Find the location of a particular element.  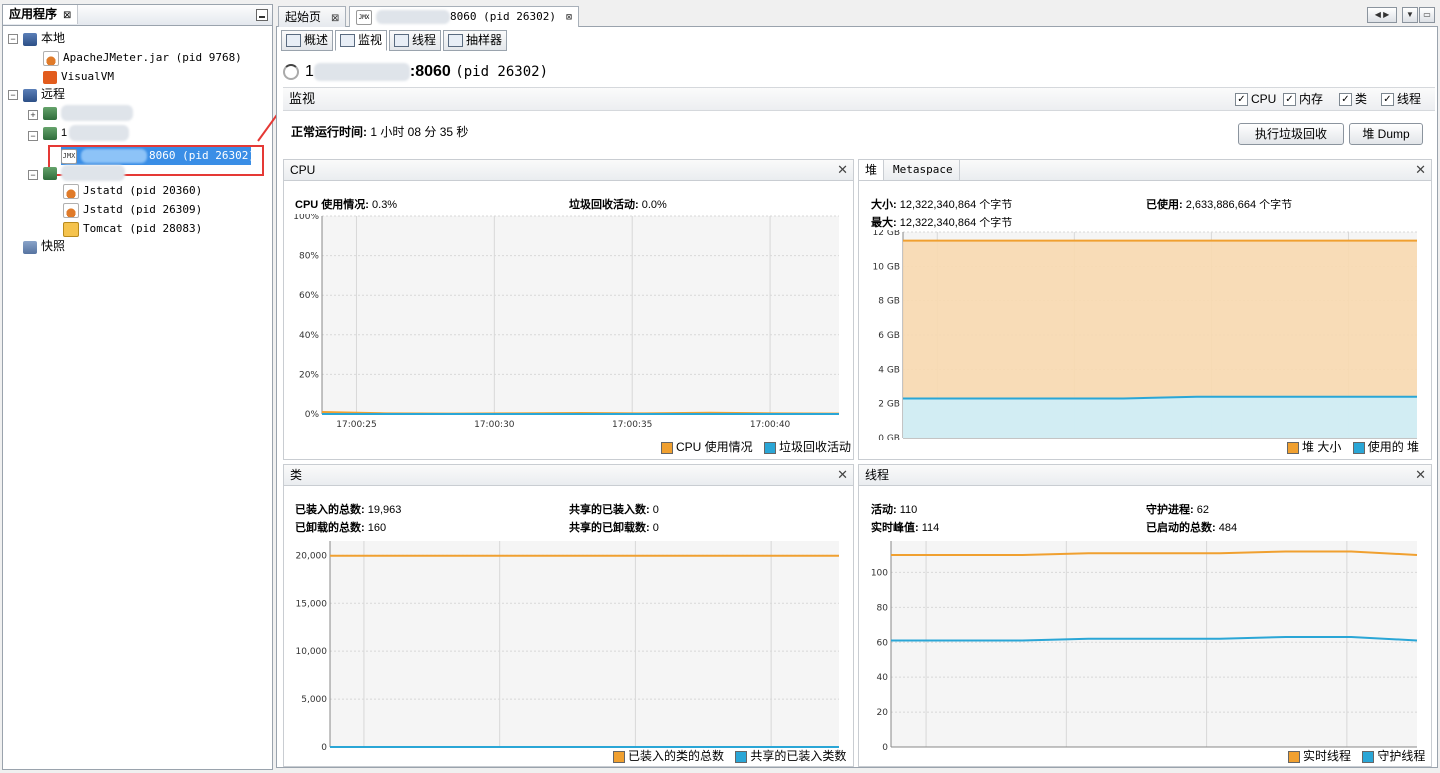

tab-start-page: 起始页 ⊠ is located at coordinates (312, 16).